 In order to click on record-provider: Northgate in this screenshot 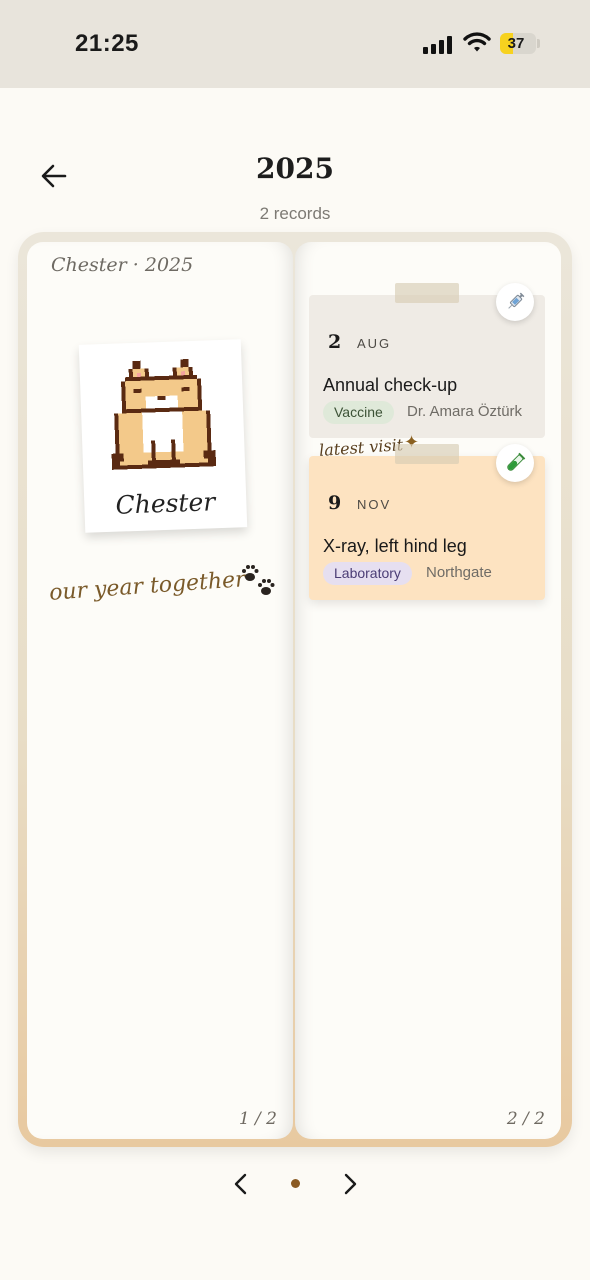, I will do `click(459, 572)`.